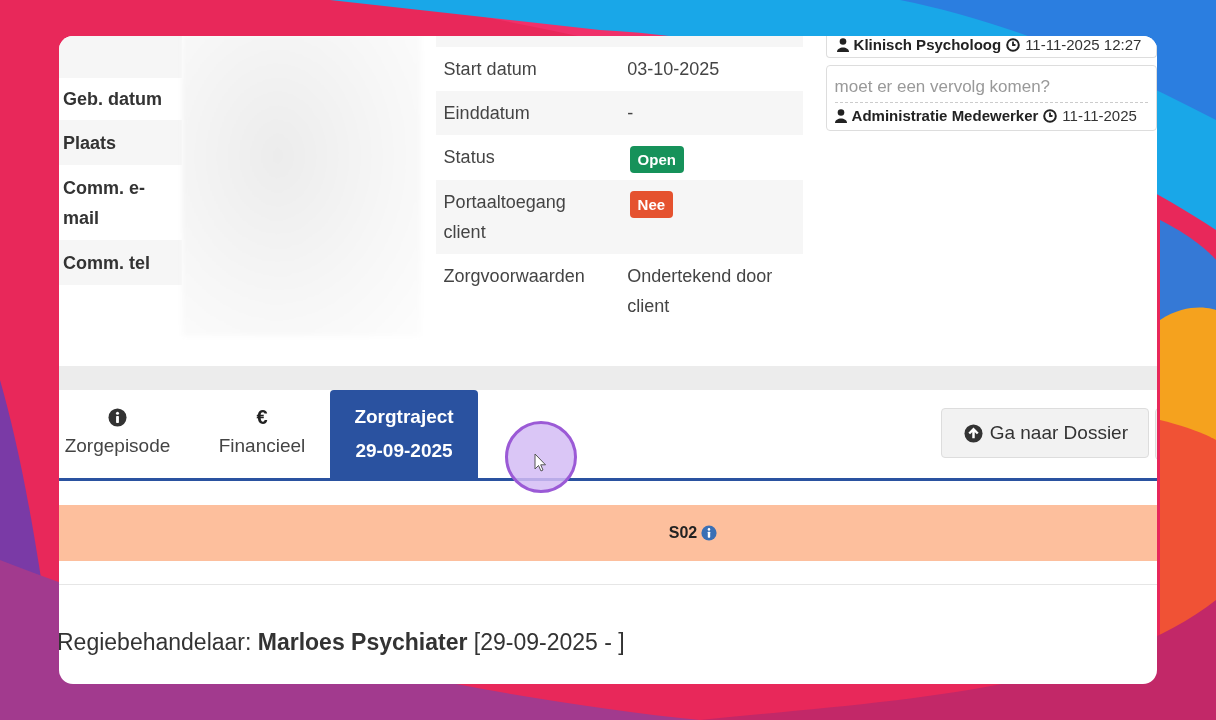 The width and height of the screenshot is (1216, 720). What do you see at coordinates (1099, 115) in the screenshot?
I see `note-time: 11-11-2025` at bounding box center [1099, 115].